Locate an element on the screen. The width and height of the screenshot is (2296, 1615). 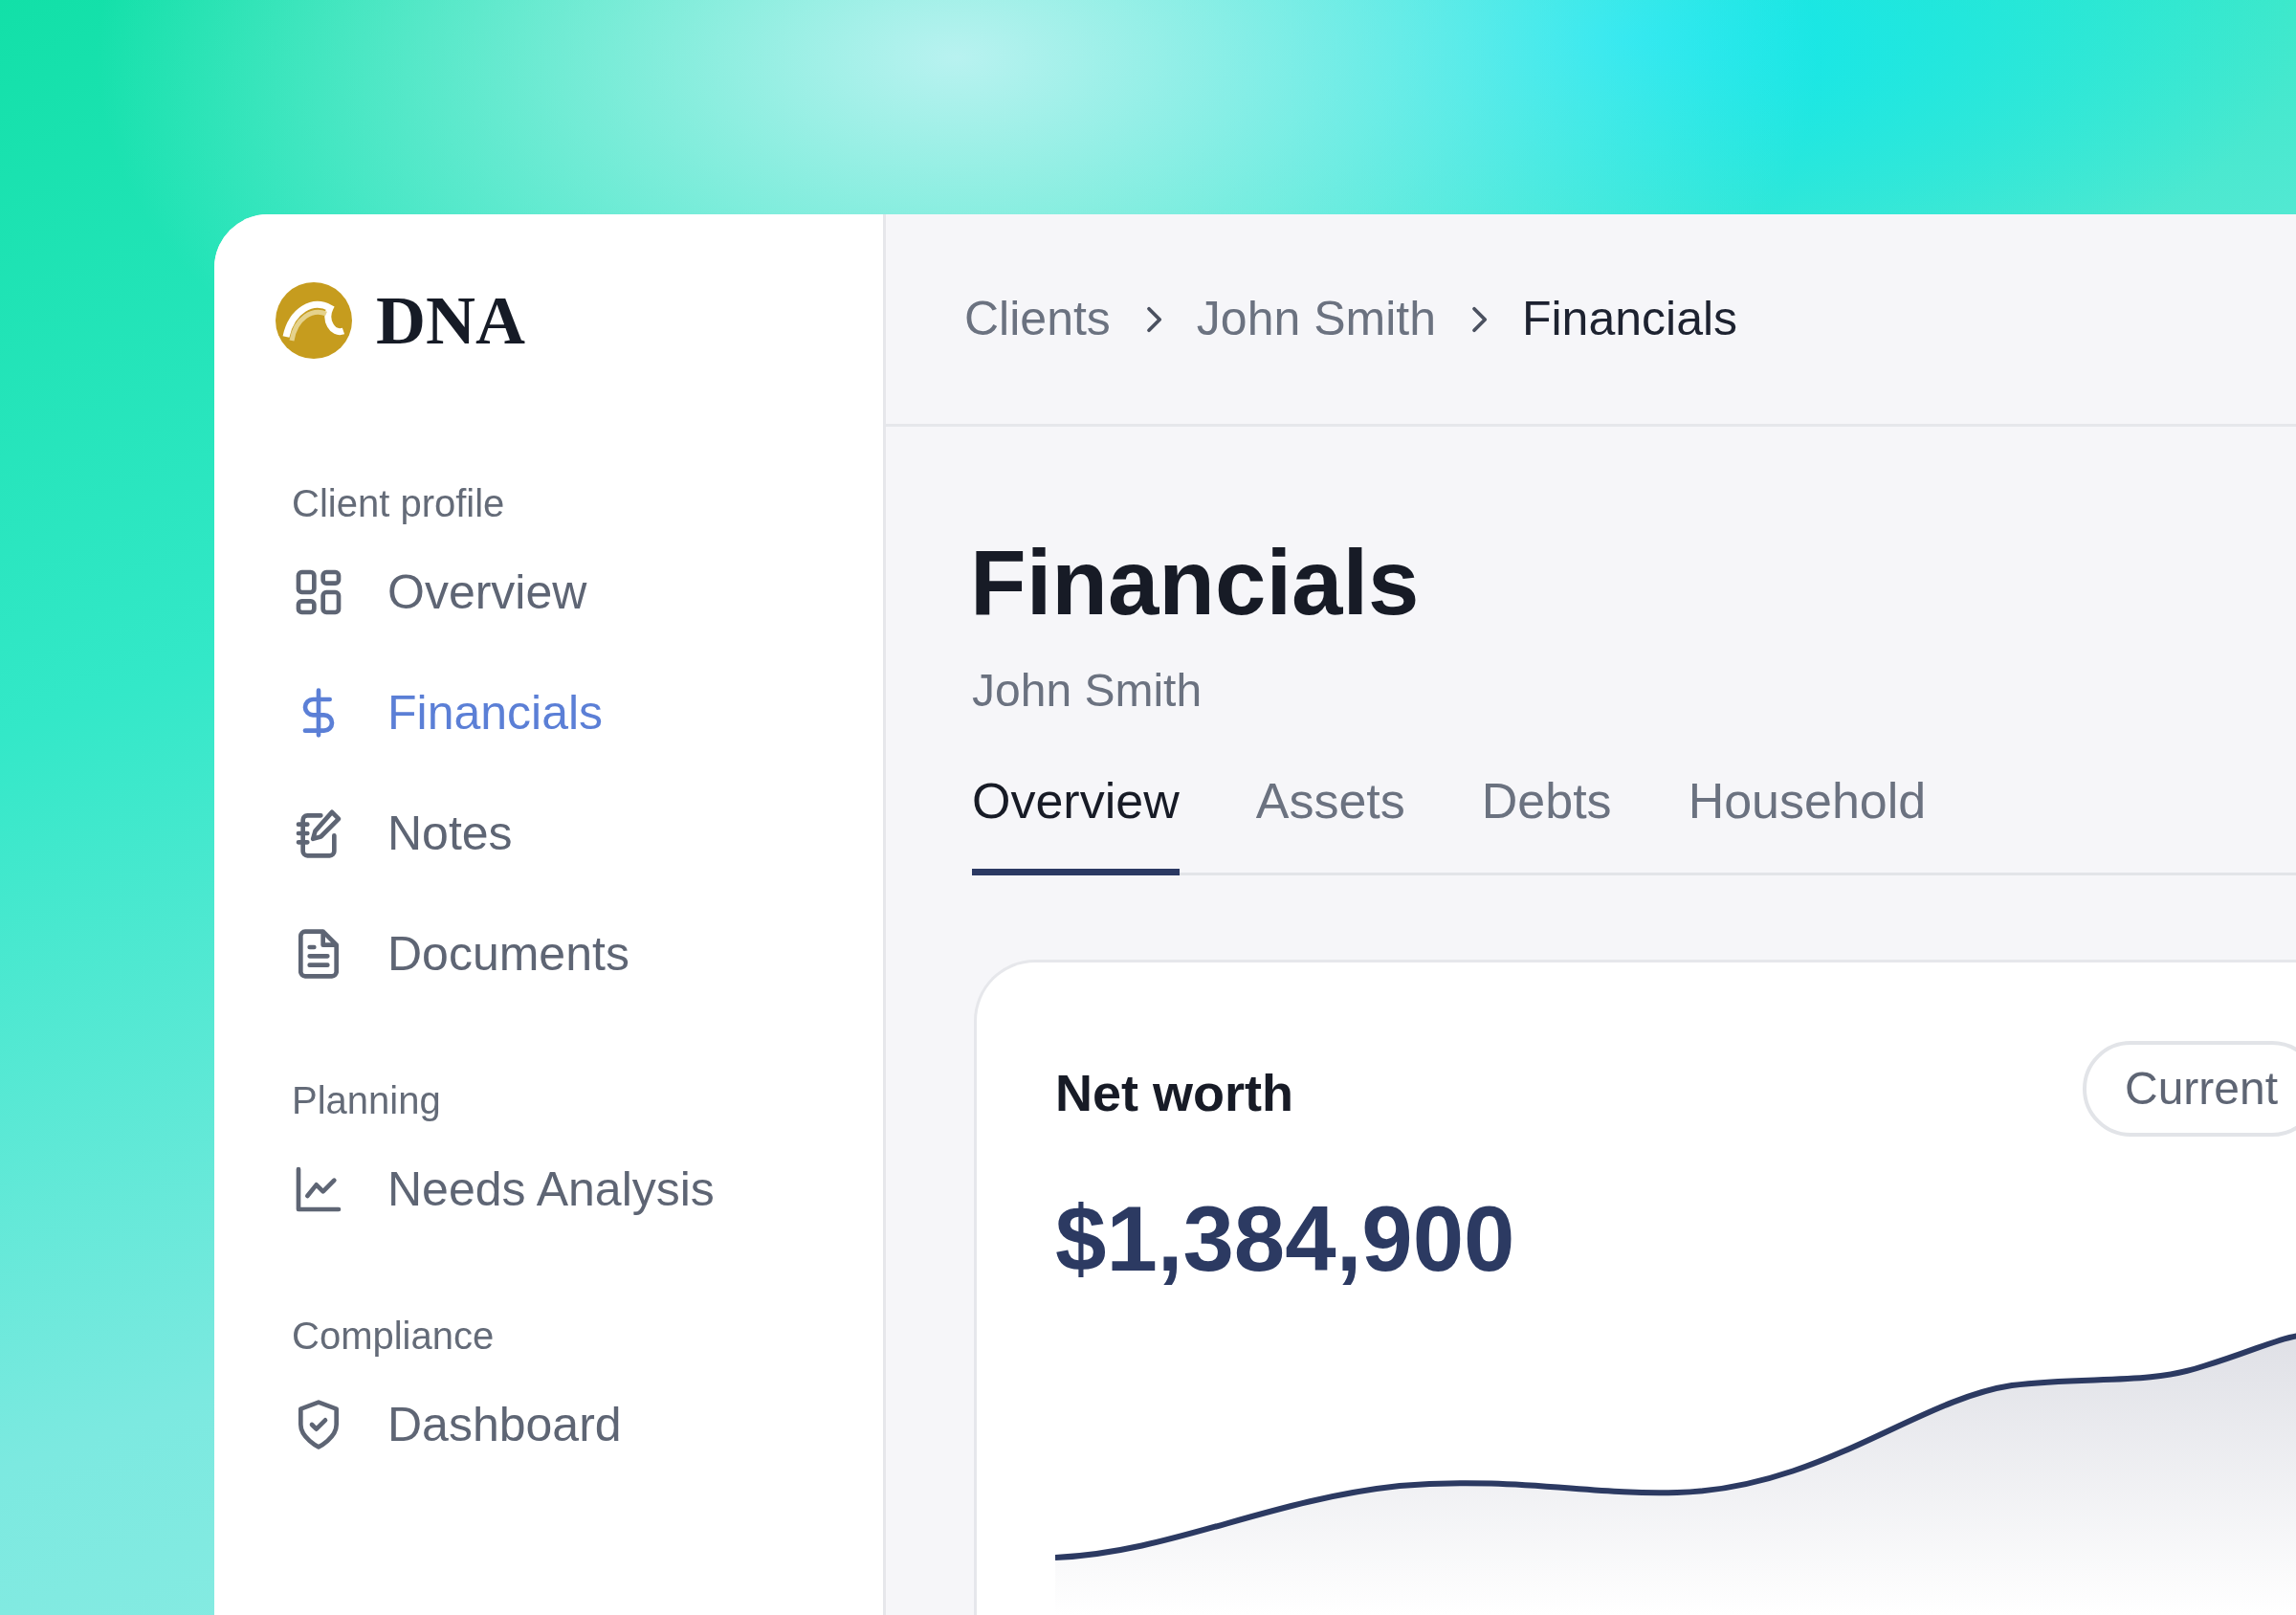
tab: Overview is located at coordinates (1076, 819).